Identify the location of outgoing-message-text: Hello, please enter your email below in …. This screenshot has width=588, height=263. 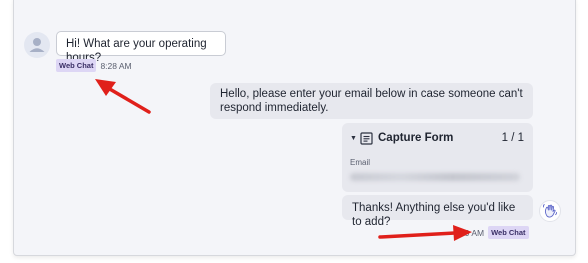
(371, 101).